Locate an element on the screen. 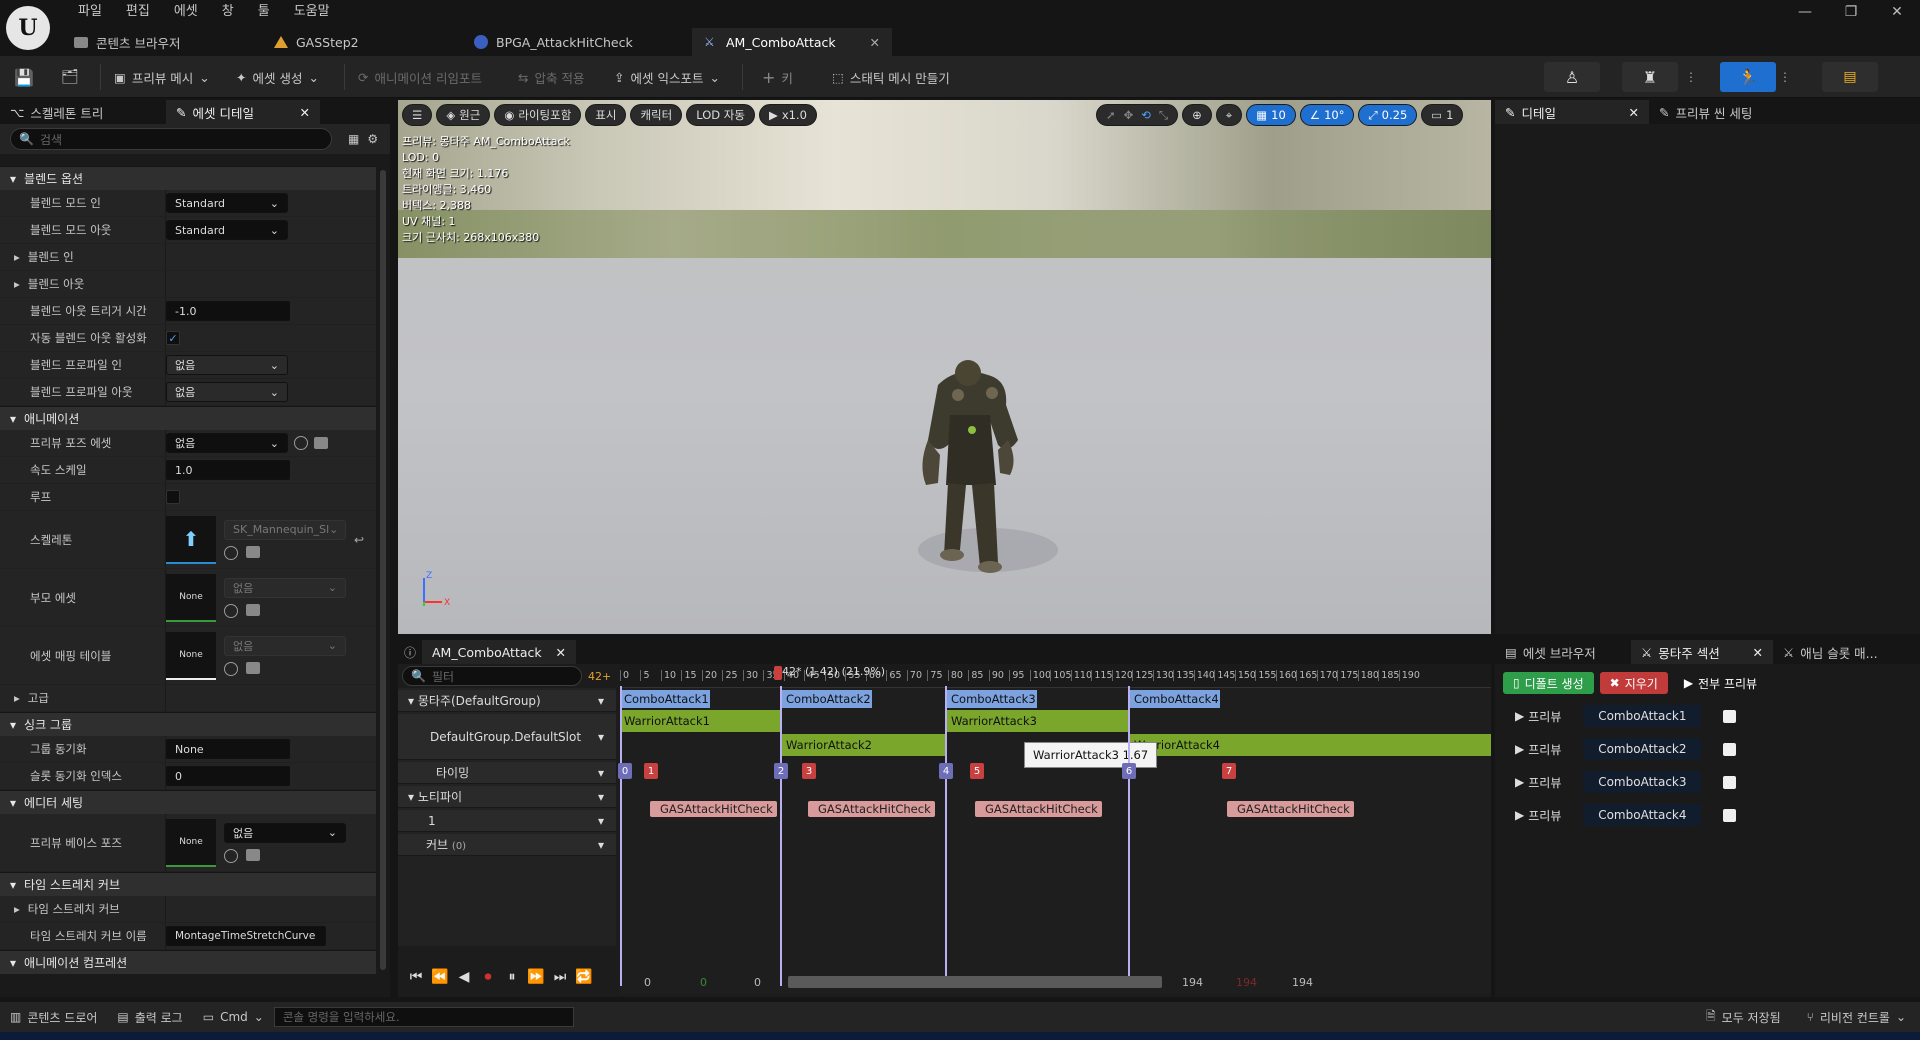 The width and height of the screenshot is (1920, 1040). anim-segment: WarriorAttack1 is located at coordinates (700, 721).